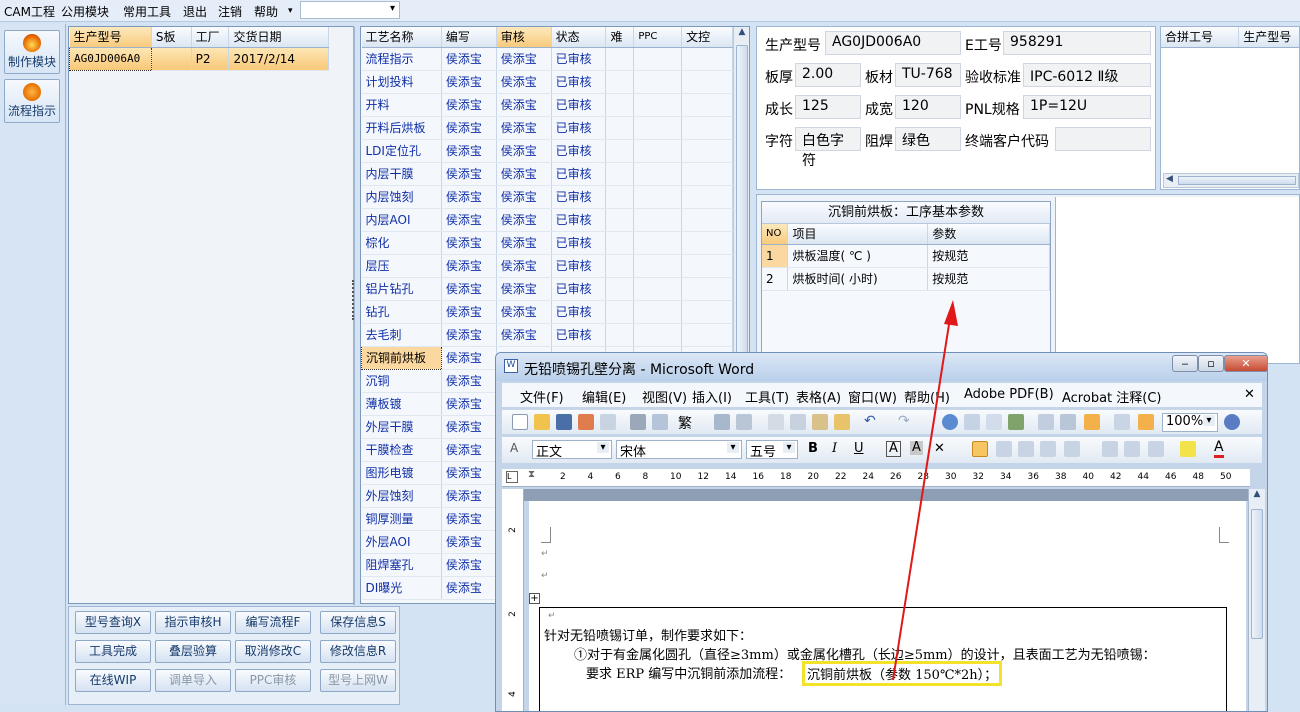 The image size is (1300, 712). What do you see at coordinates (401, 519) in the screenshot?
I see `process-name-cell: 铜厚测量` at bounding box center [401, 519].